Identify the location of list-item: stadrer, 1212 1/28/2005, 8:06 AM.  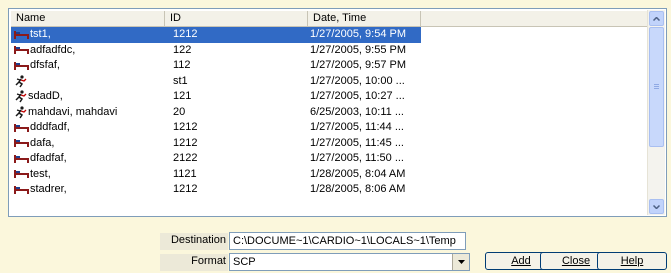
(329, 190).